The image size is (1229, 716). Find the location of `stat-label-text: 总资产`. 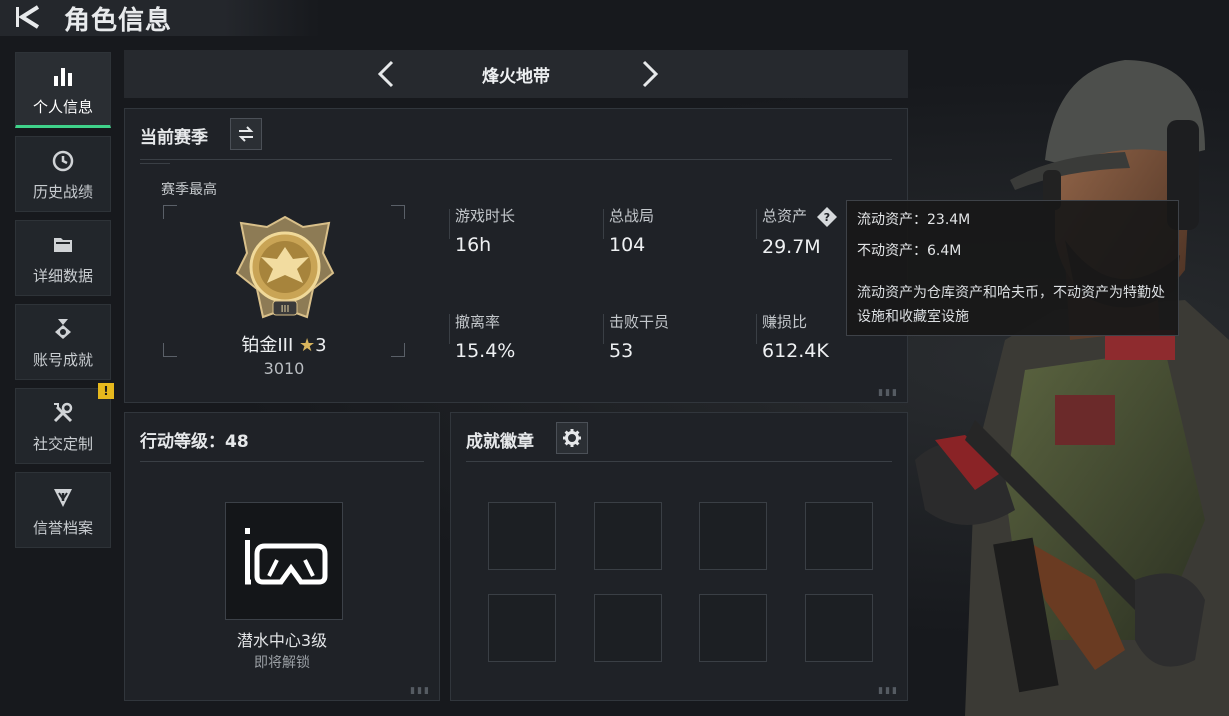

stat-label-text: 总资产 is located at coordinates (785, 216).